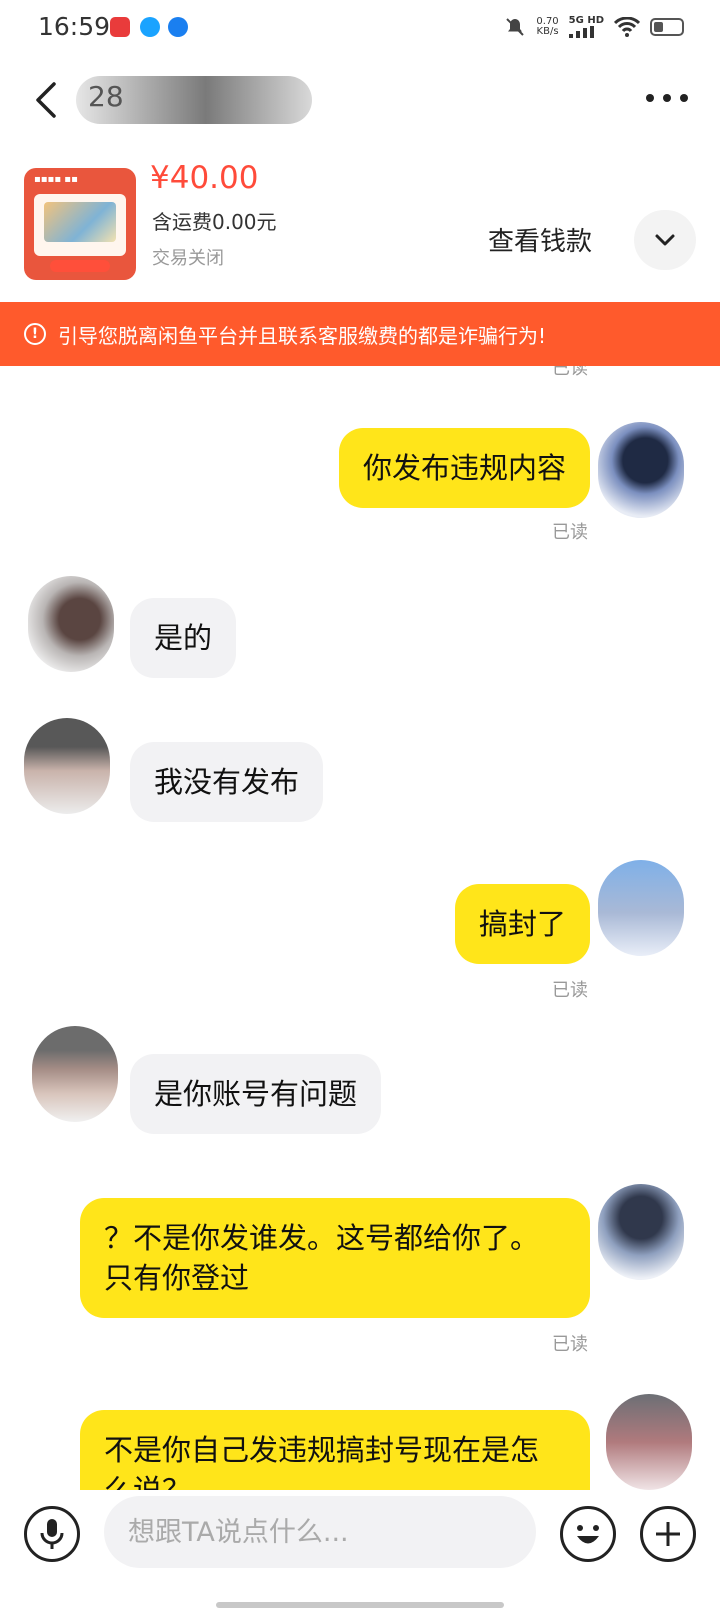 This screenshot has height=1612, width=720. I want to click on status-time: 16:59, so click(74, 26).